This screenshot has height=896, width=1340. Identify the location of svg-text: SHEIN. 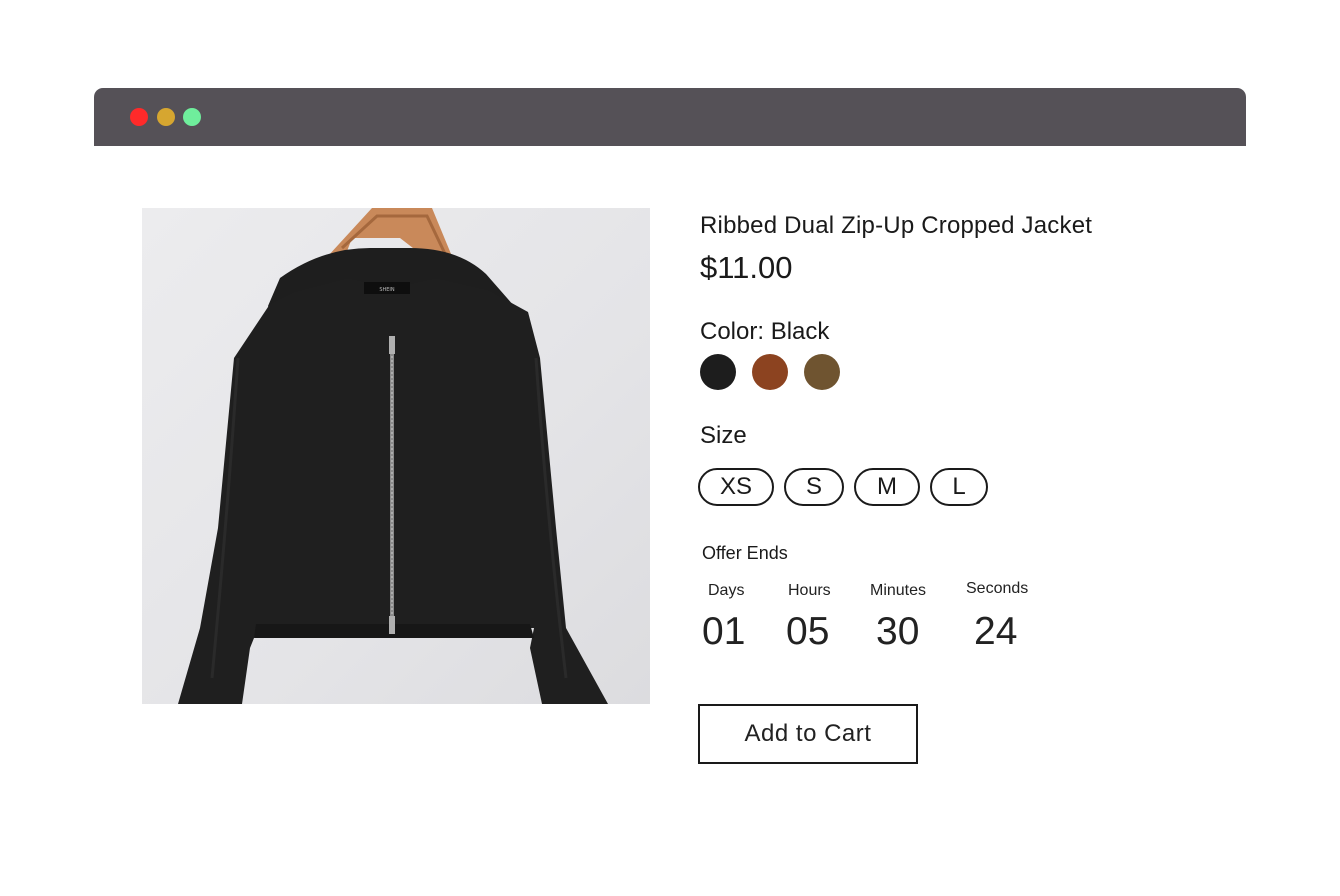
(387, 290).